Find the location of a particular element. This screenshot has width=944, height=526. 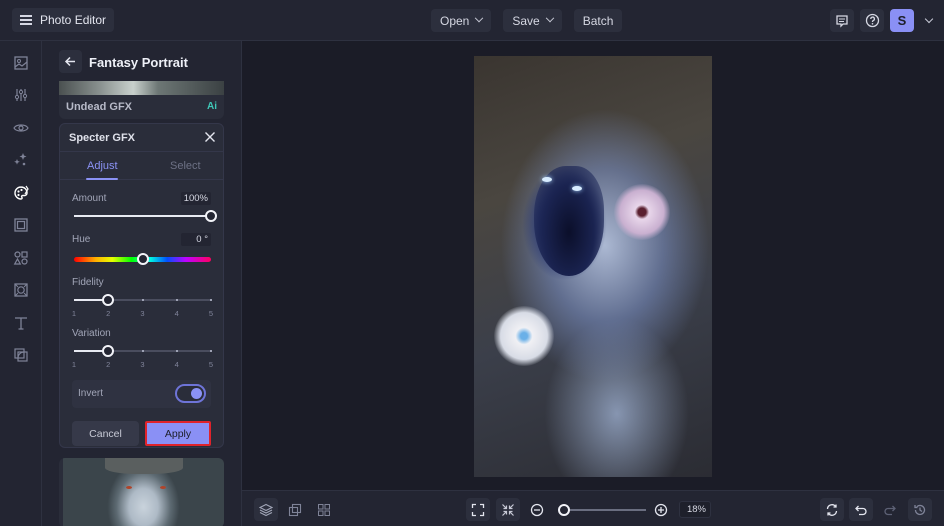

duplicate-button is located at coordinates (295, 509).